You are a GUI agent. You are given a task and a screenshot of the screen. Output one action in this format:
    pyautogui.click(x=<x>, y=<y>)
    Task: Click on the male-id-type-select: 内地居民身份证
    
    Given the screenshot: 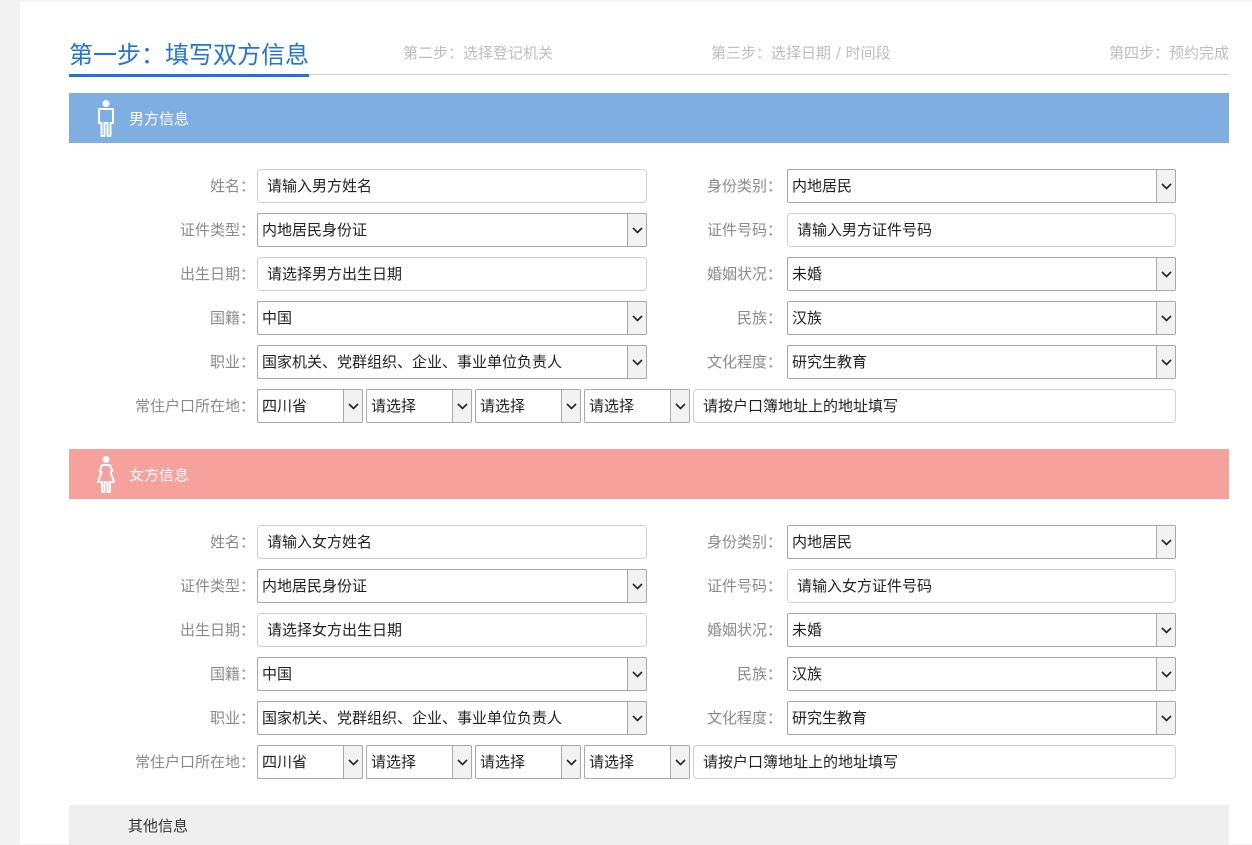 What is the action you would take?
    pyautogui.click(x=452, y=230)
    